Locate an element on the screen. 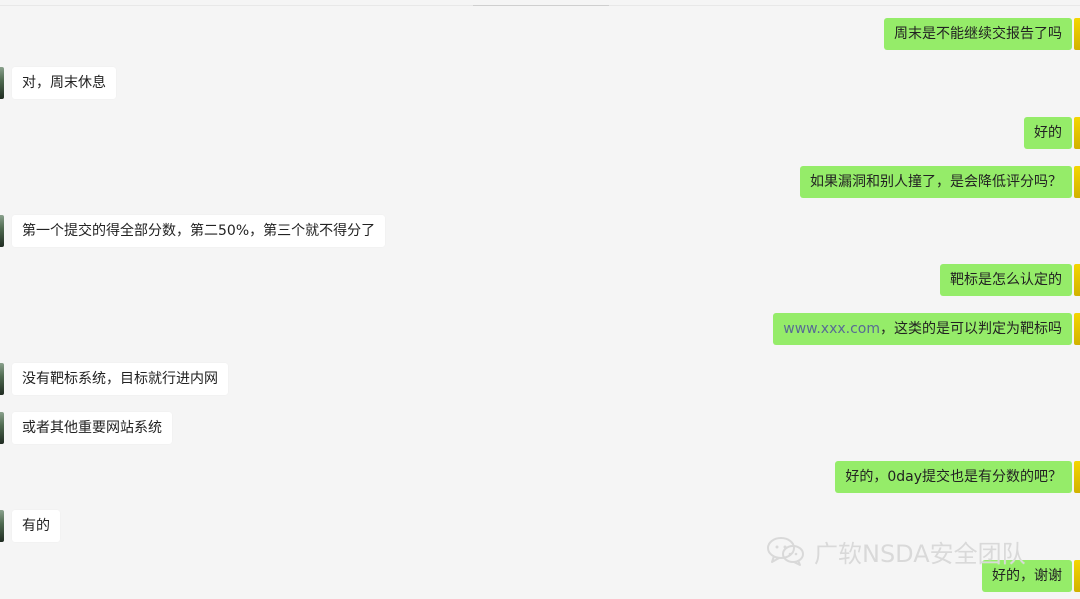 The width and height of the screenshot is (1080, 599). message-row: 如果漏洞和别人撞了，是会降低评分吗？ is located at coordinates (540, 182).